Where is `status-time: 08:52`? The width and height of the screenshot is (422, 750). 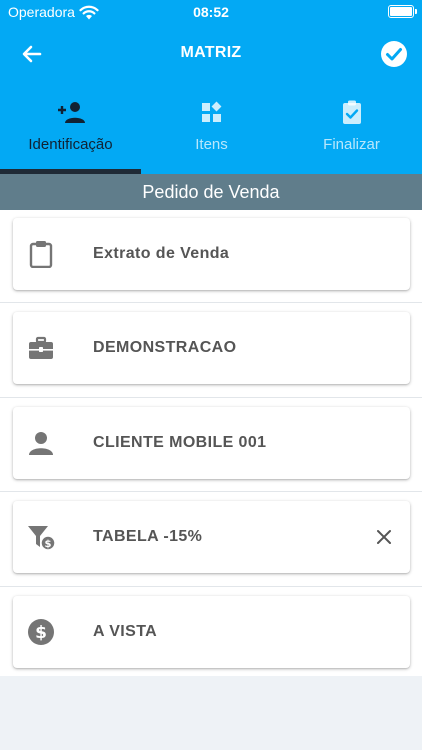
status-time: 08:52 is located at coordinates (211, 12).